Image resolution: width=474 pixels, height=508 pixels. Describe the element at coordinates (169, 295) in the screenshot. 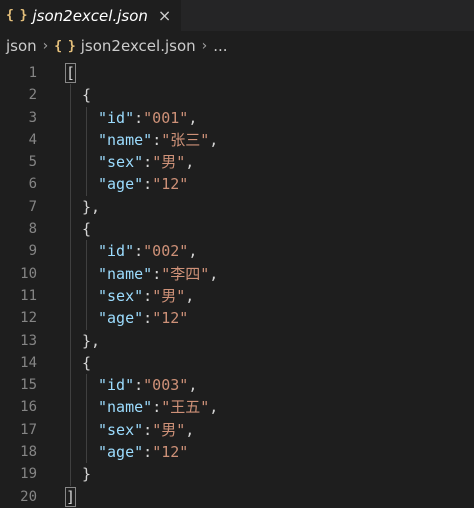

I see `json-string: "男"` at that location.